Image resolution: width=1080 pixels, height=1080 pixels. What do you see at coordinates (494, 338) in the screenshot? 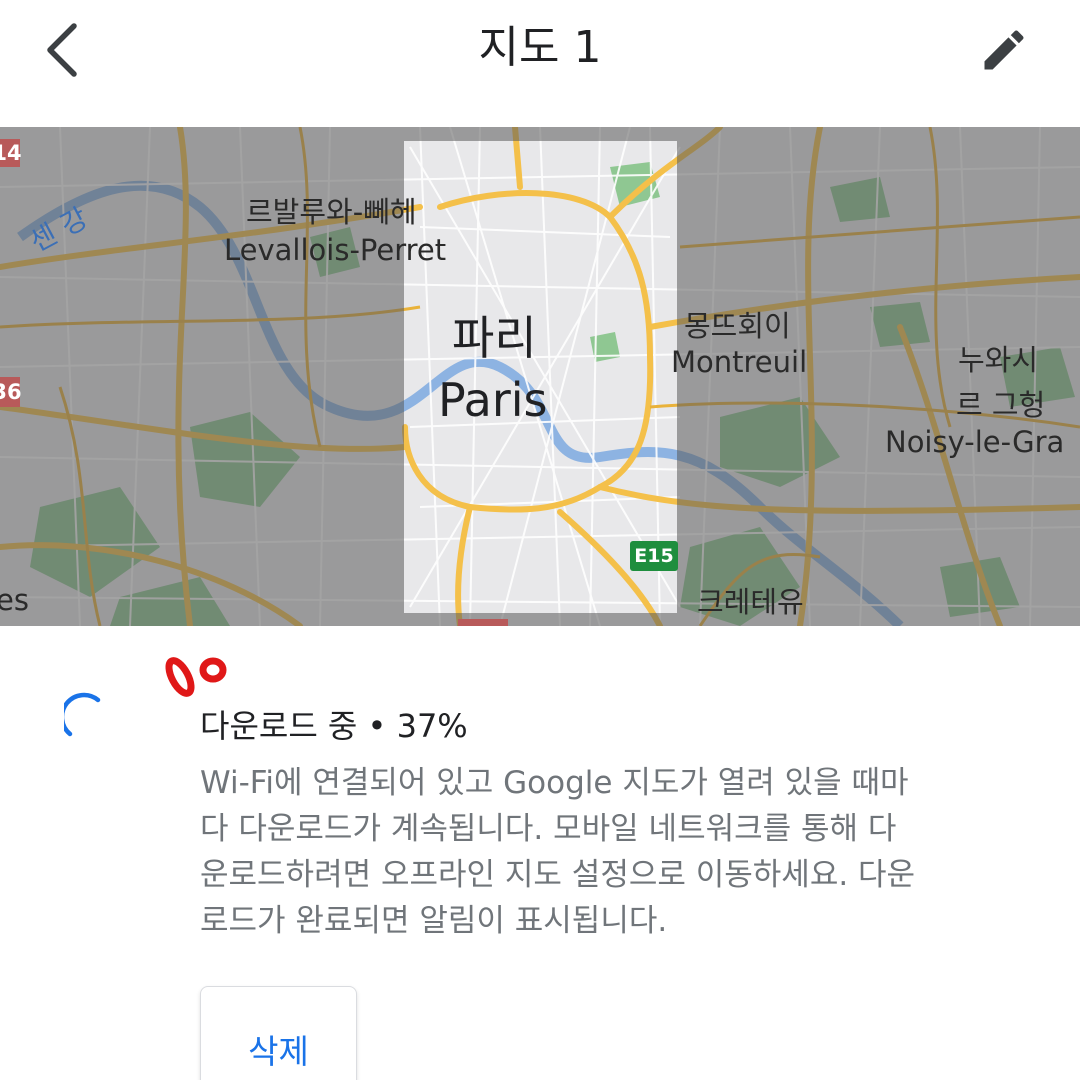
I see `map-label-paris-ko: 파리` at bounding box center [494, 338].